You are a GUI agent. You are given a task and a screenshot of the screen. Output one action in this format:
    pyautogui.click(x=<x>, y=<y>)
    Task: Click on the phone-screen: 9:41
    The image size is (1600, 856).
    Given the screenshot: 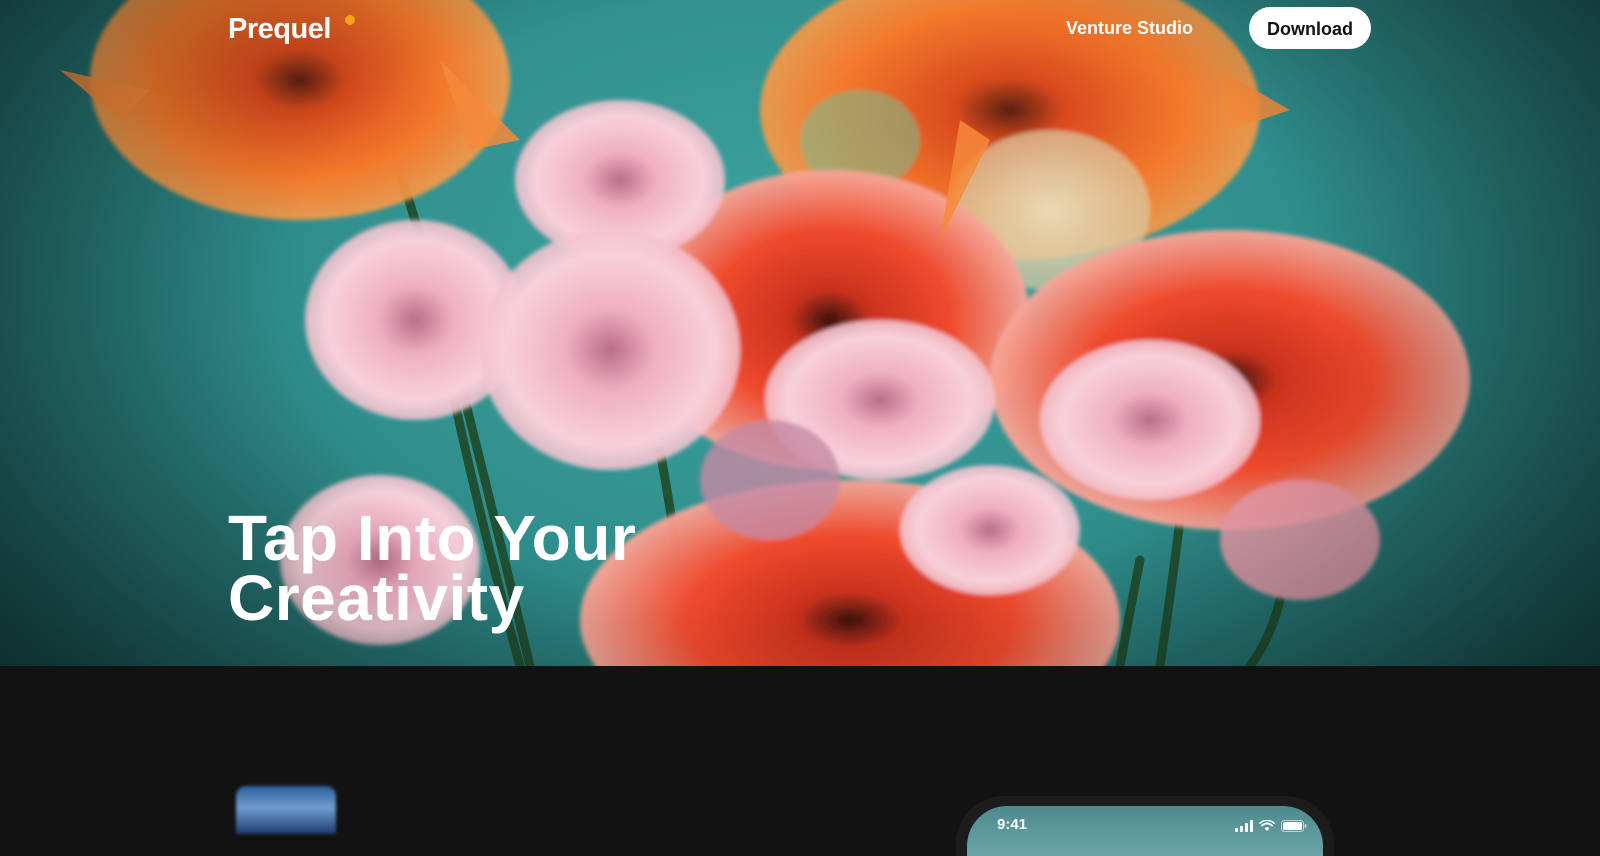 What is the action you would take?
    pyautogui.click(x=1145, y=831)
    